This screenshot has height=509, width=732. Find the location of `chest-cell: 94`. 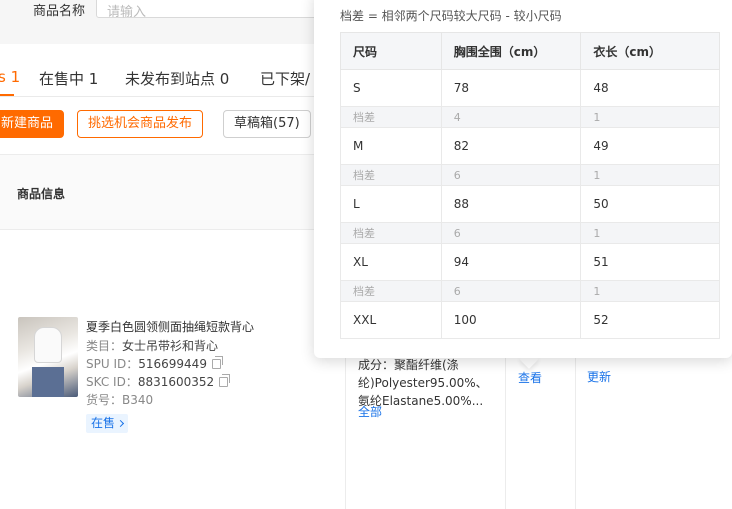

chest-cell: 94 is located at coordinates (511, 262).